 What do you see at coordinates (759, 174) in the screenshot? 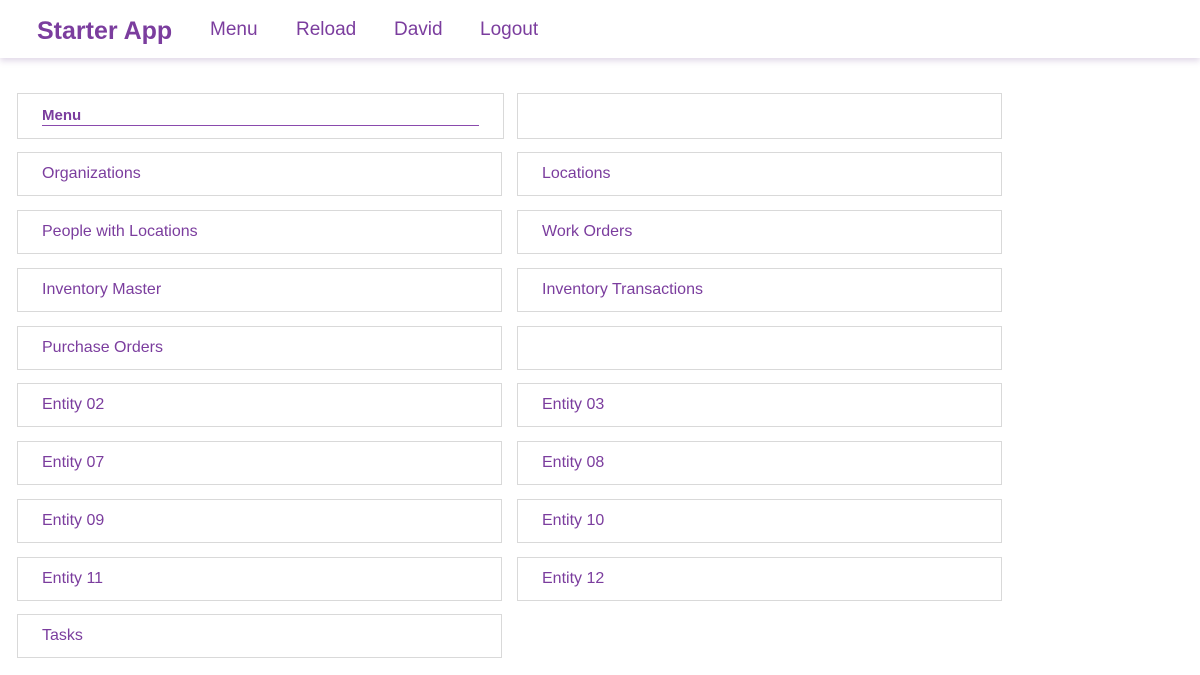
I see `menu-item-locations: Locations` at bounding box center [759, 174].